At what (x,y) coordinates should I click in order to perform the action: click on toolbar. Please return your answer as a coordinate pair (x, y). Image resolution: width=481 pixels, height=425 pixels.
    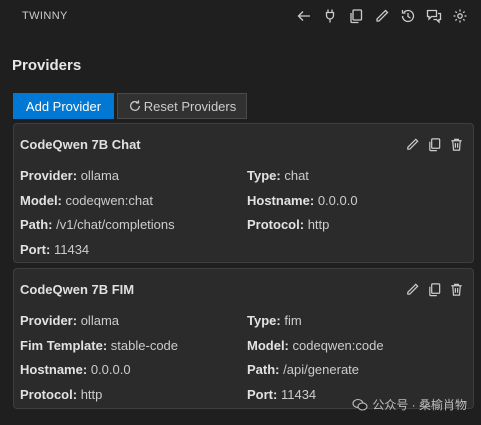
    Looking at the image, I should click on (382, 16).